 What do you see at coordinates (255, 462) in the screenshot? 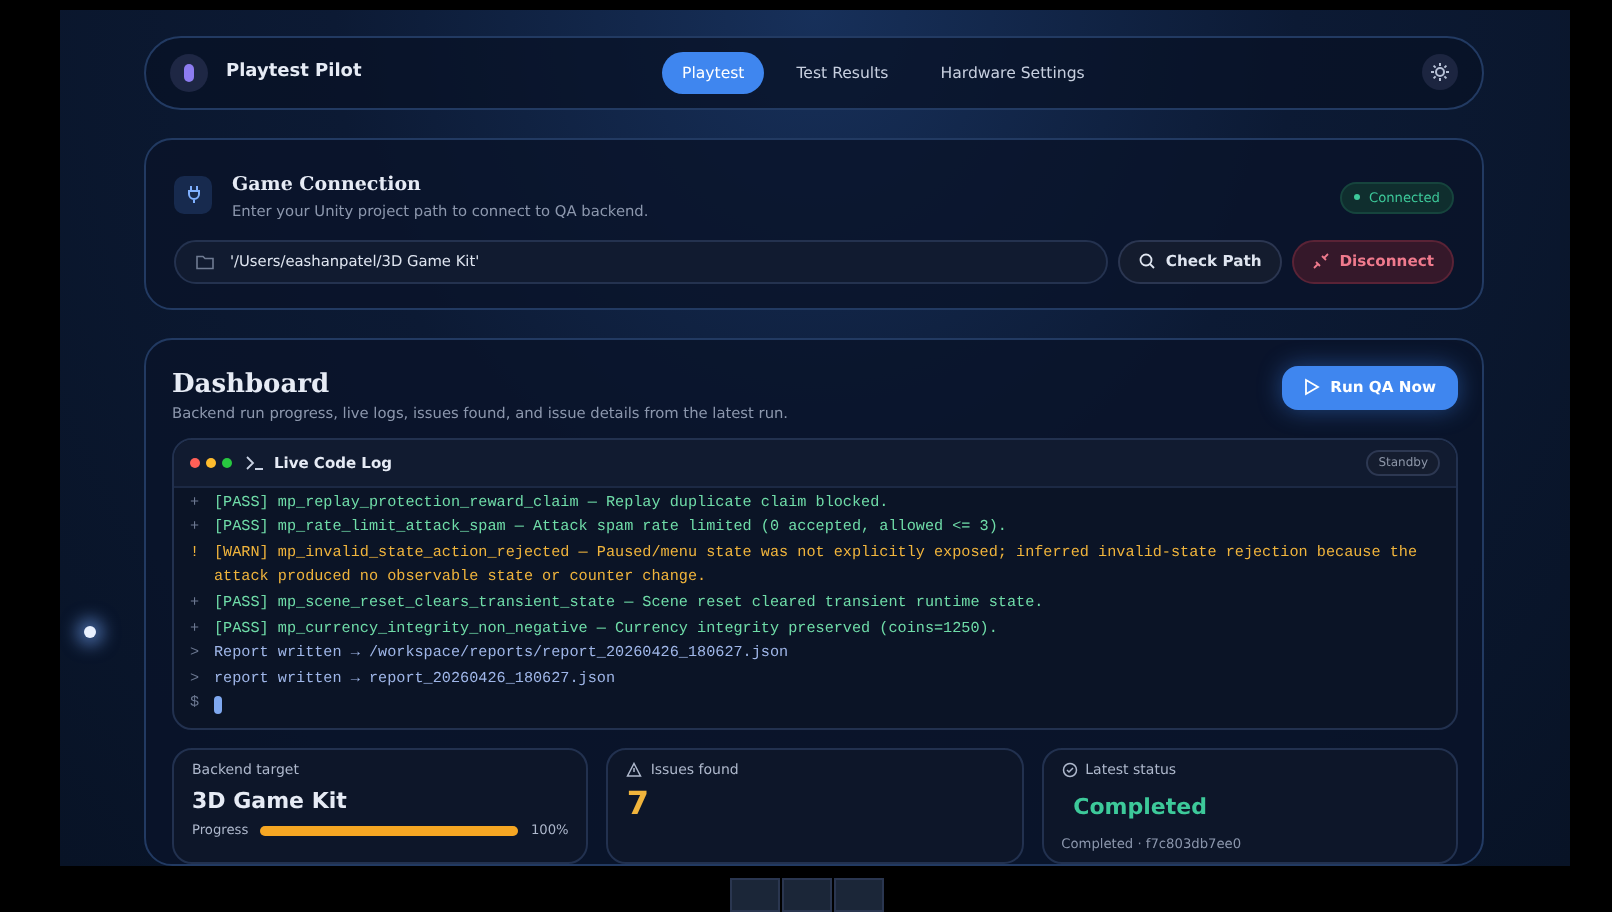
I see `terminal-icon` at bounding box center [255, 462].